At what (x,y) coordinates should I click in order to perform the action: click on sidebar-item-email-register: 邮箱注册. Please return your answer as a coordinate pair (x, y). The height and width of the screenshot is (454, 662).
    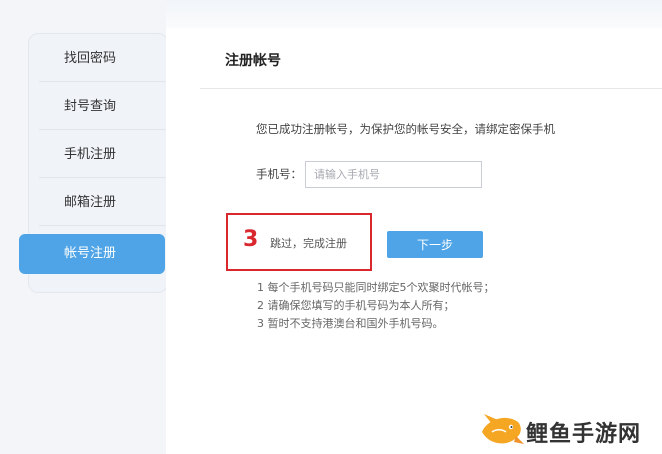
    Looking at the image, I should click on (103, 202).